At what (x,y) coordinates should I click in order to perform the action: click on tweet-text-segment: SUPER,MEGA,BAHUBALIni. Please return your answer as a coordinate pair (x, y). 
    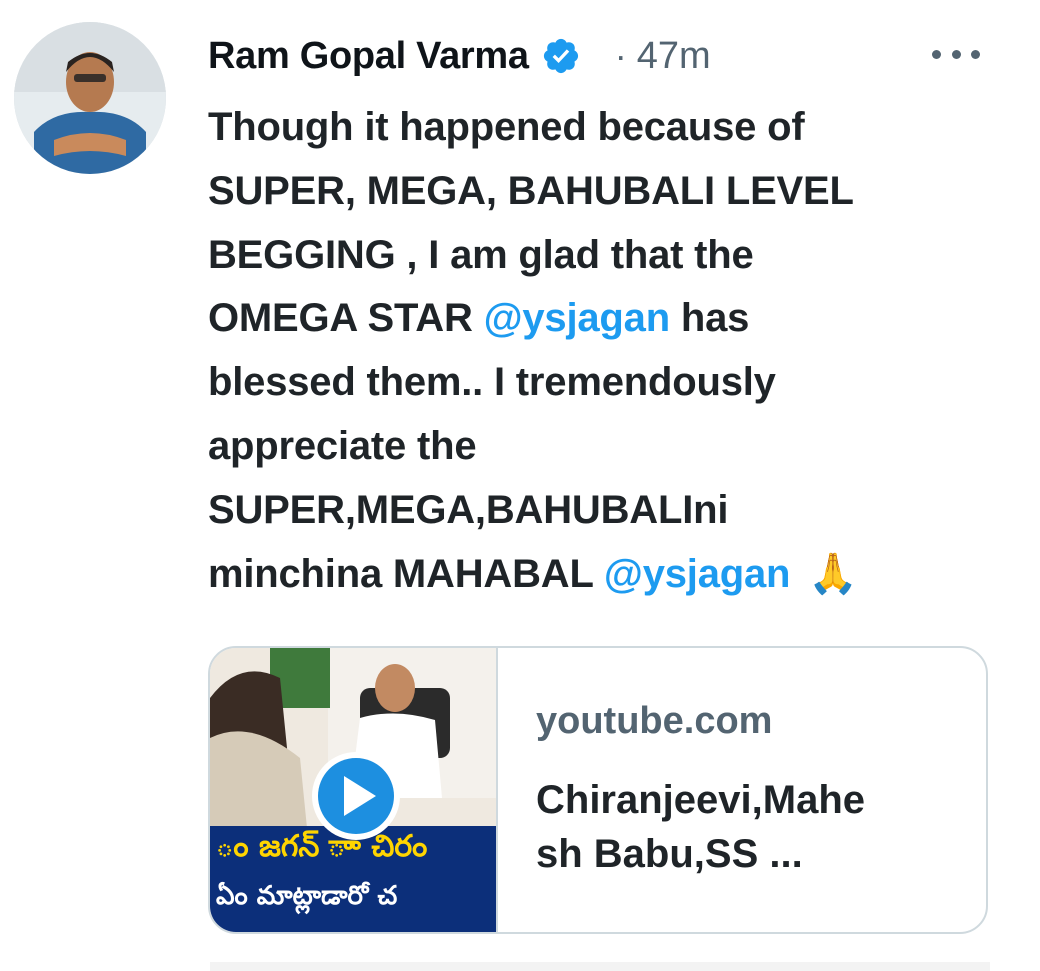
    Looking at the image, I should click on (468, 509).